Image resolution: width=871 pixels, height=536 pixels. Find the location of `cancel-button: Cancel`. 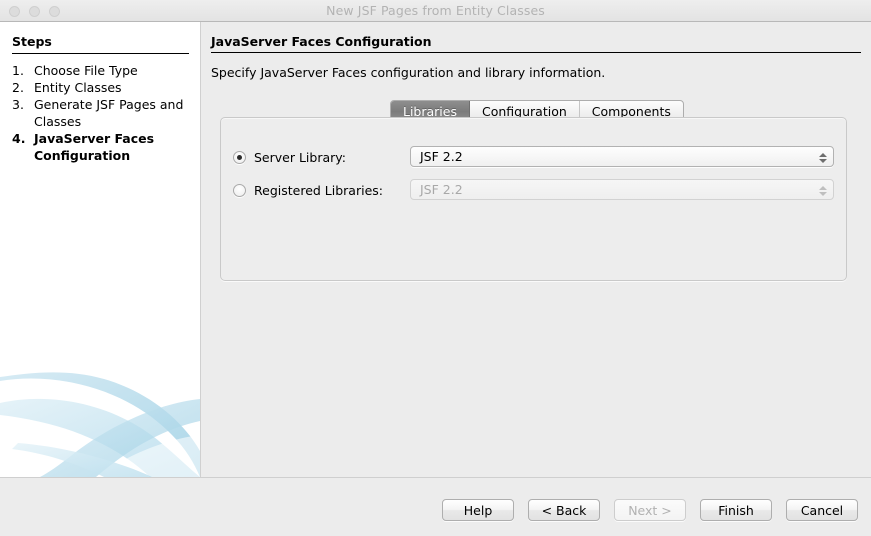

cancel-button: Cancel is located at coordinates (822, 510).